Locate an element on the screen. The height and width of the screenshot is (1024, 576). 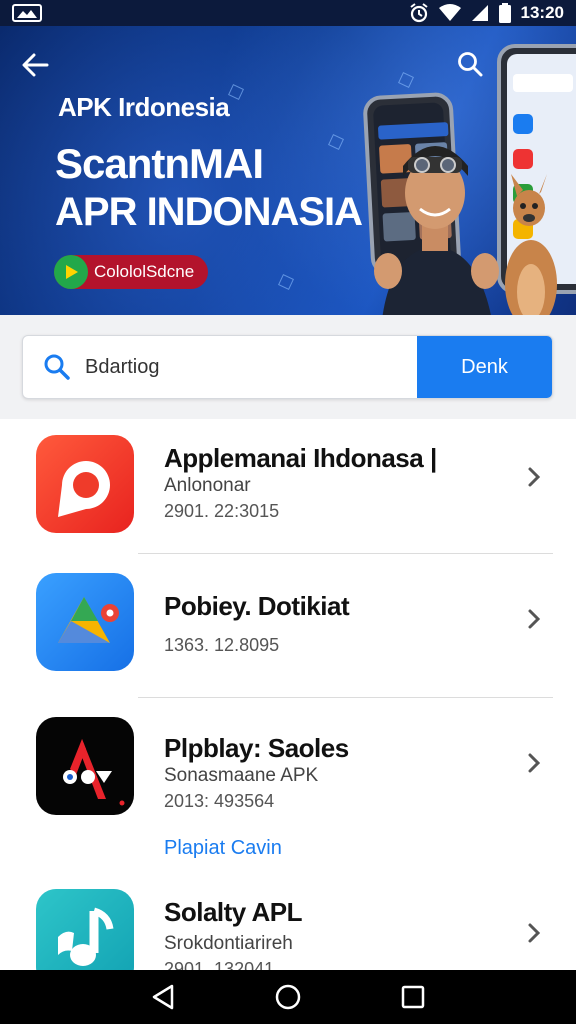
app-meta: 2901. 132041 is located at coordinates (219, 964).